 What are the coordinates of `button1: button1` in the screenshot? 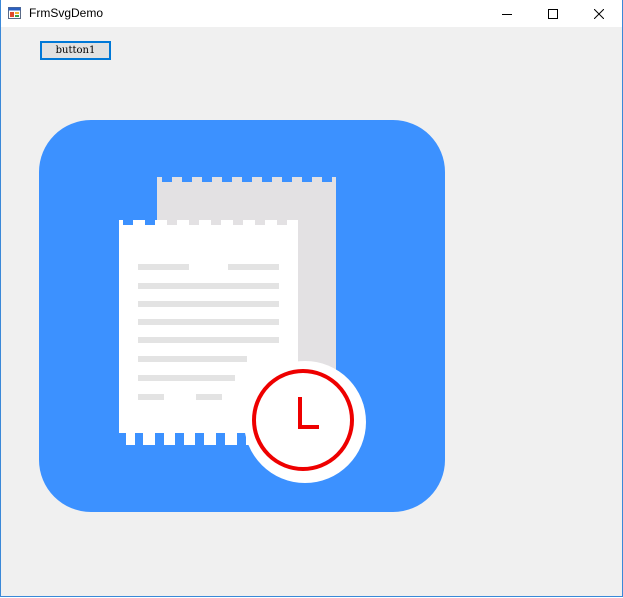 It's located at (75, 50).